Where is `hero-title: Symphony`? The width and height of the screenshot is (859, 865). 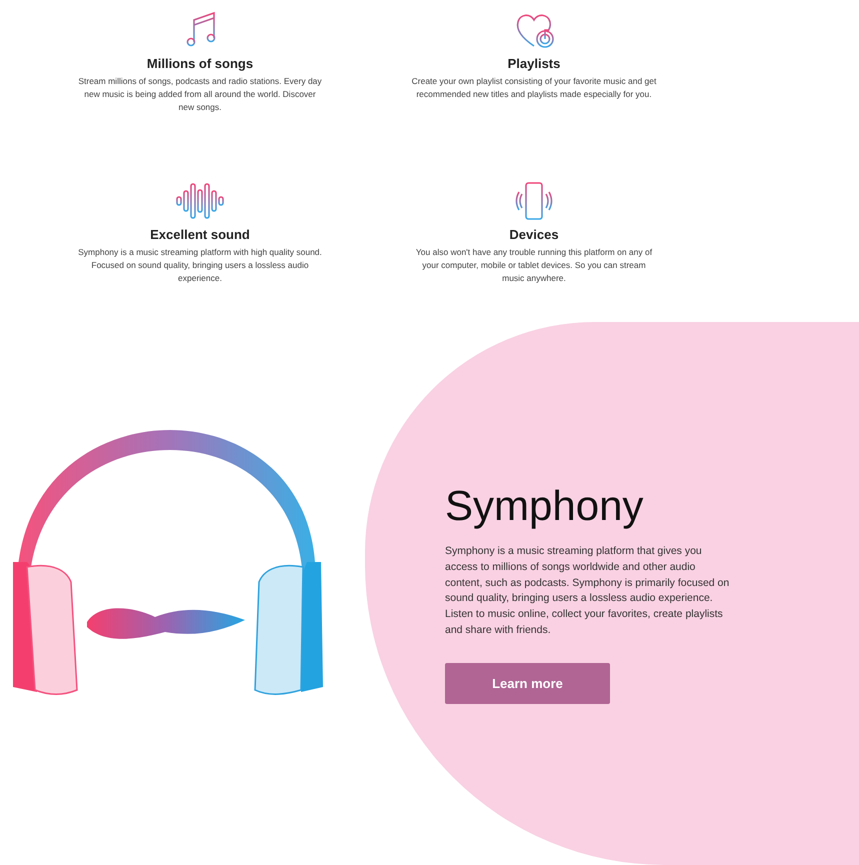 hero-title: Symphony is located at coordinates (544, 506).